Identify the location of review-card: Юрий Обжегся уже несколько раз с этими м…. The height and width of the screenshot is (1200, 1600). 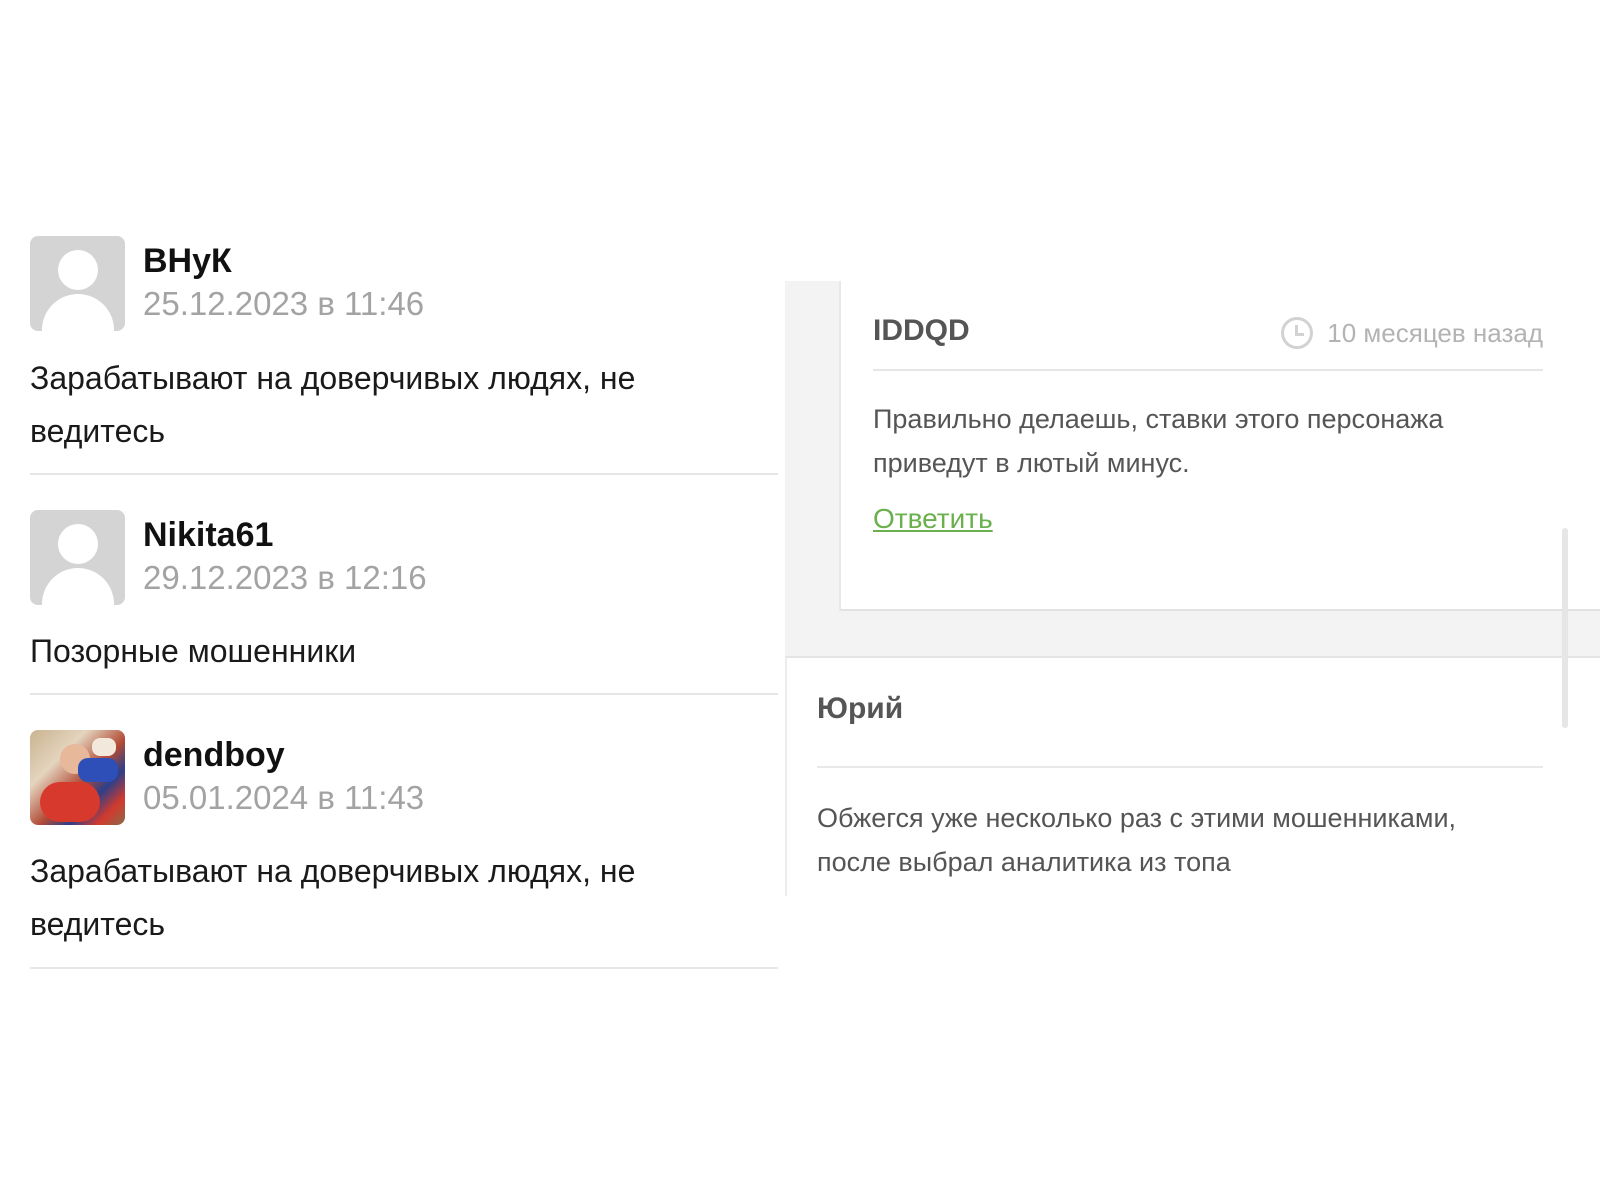
(1192, 776).